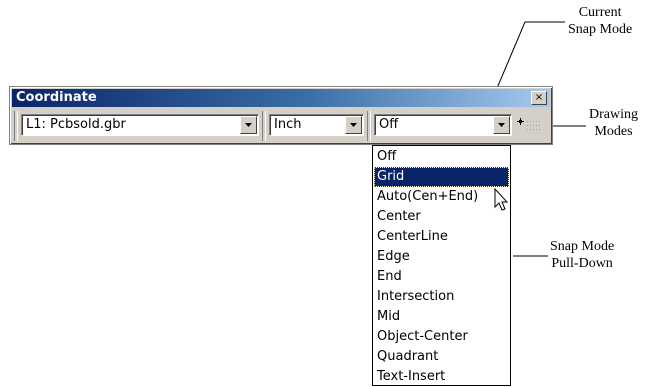 Image resolution: width=651 pixels, height=387 pixels. Describe the element at coordinates (529, 125) in the screenshot. I see `drawing-modes-icon` at that location.